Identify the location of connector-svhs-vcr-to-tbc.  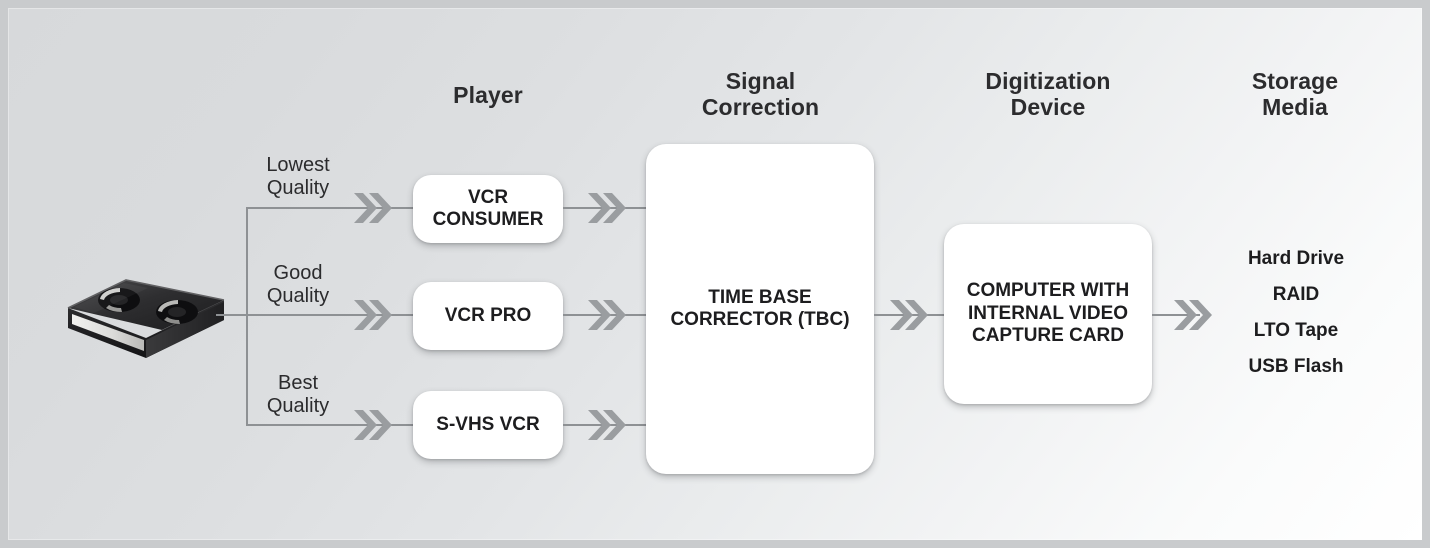
(605, 425).